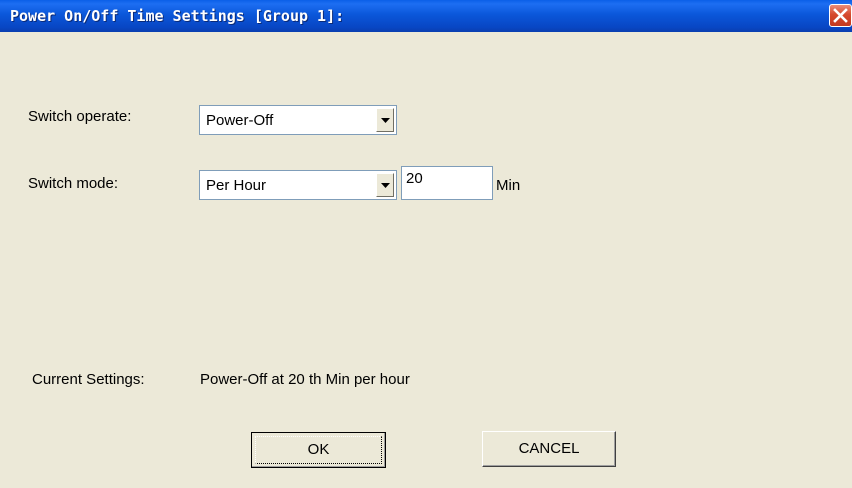 This screenshot has width=852, height=488. I want to click on switch-operate-label: Switch operate:, so click(80, 116).